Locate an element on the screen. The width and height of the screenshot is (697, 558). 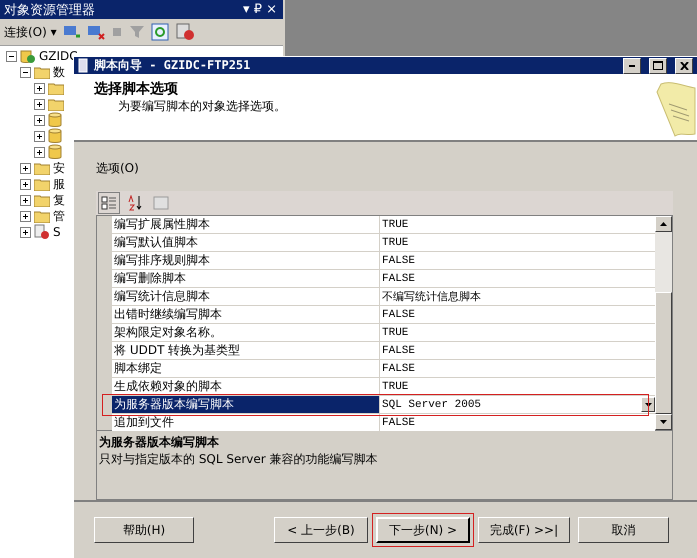
down-arrow-icon is located at coordinates (663, 422).